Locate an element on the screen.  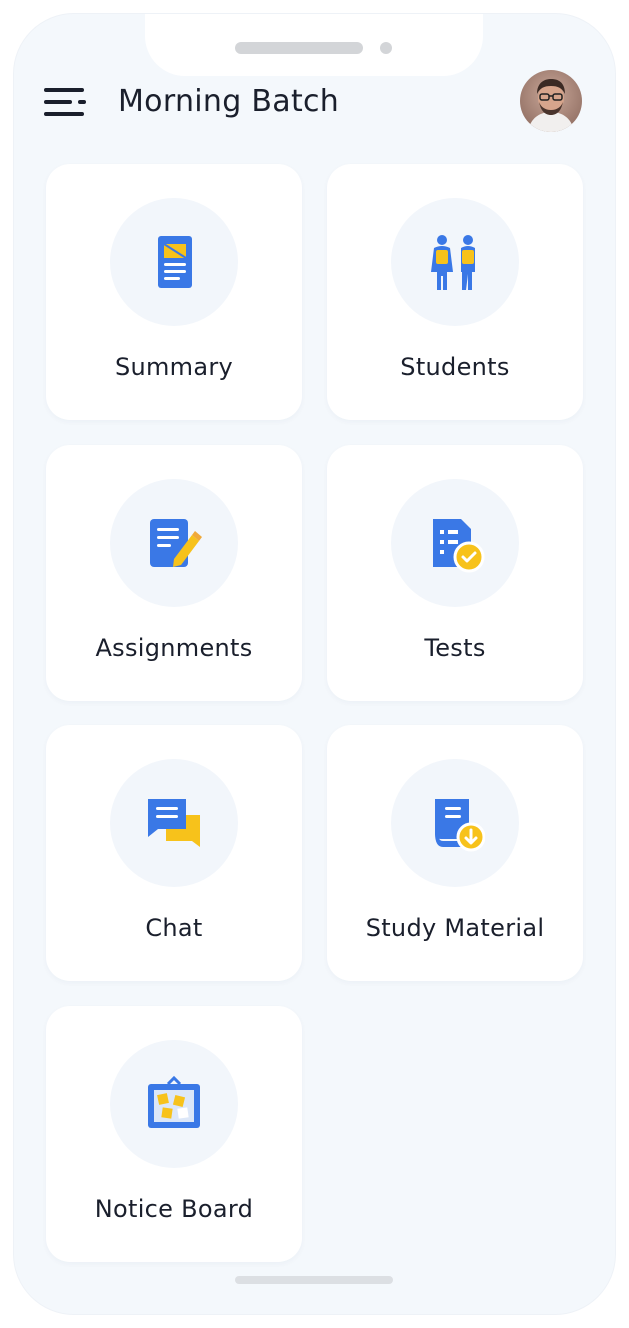
tile-label: Summary is located at coordinates (174, 367).